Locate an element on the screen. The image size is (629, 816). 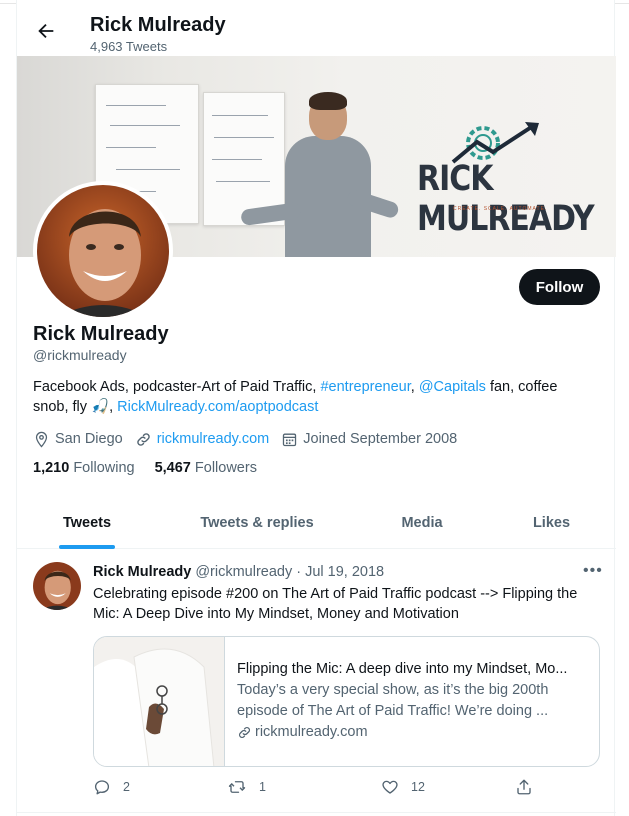
retweet-button: 1 is located at coordinates (246, 787).